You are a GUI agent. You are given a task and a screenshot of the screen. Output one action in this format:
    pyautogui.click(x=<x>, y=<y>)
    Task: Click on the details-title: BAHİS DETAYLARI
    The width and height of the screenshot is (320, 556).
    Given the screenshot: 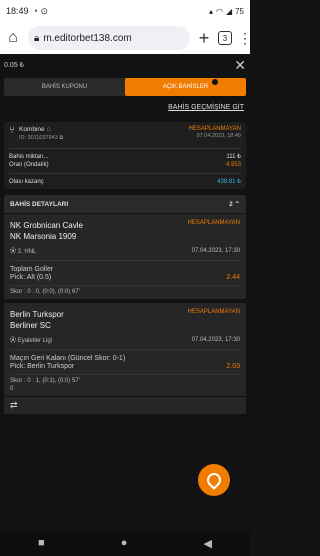 What is the action you would take?
    pyautogui.click(x=39, y=204)
    